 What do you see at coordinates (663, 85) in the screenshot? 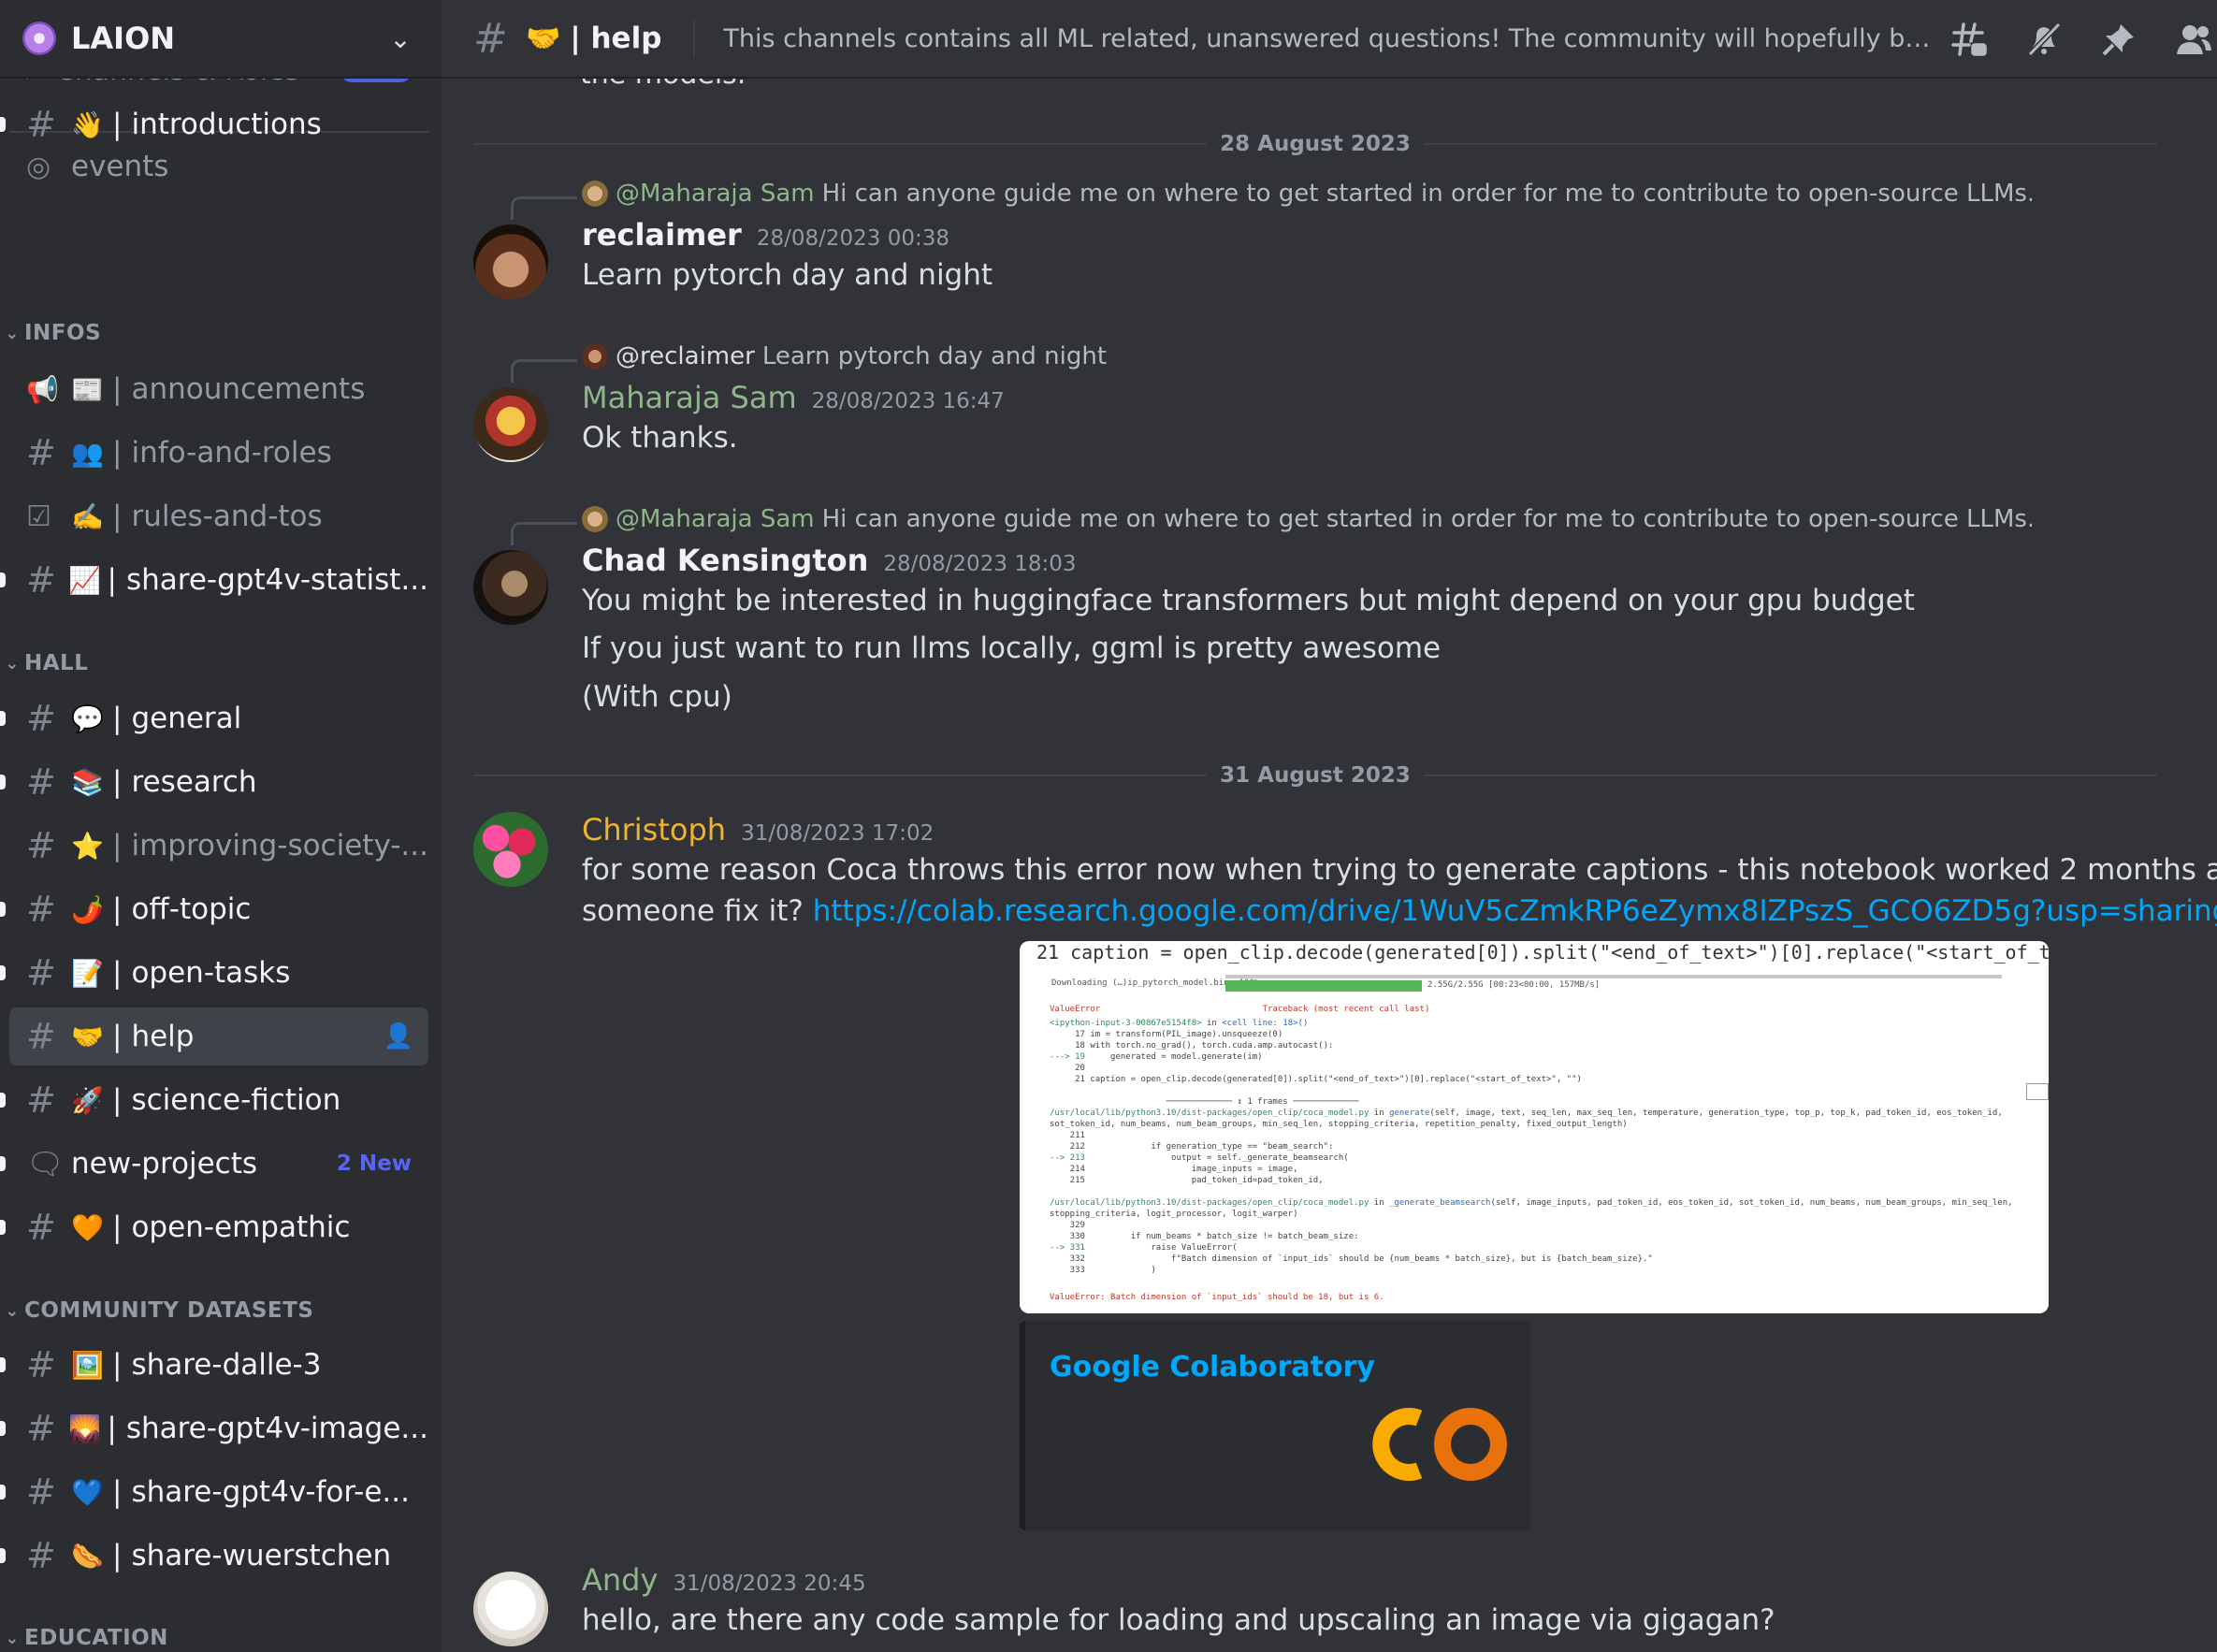
I see `message-text: the models.` at bounding box center [663, 85].